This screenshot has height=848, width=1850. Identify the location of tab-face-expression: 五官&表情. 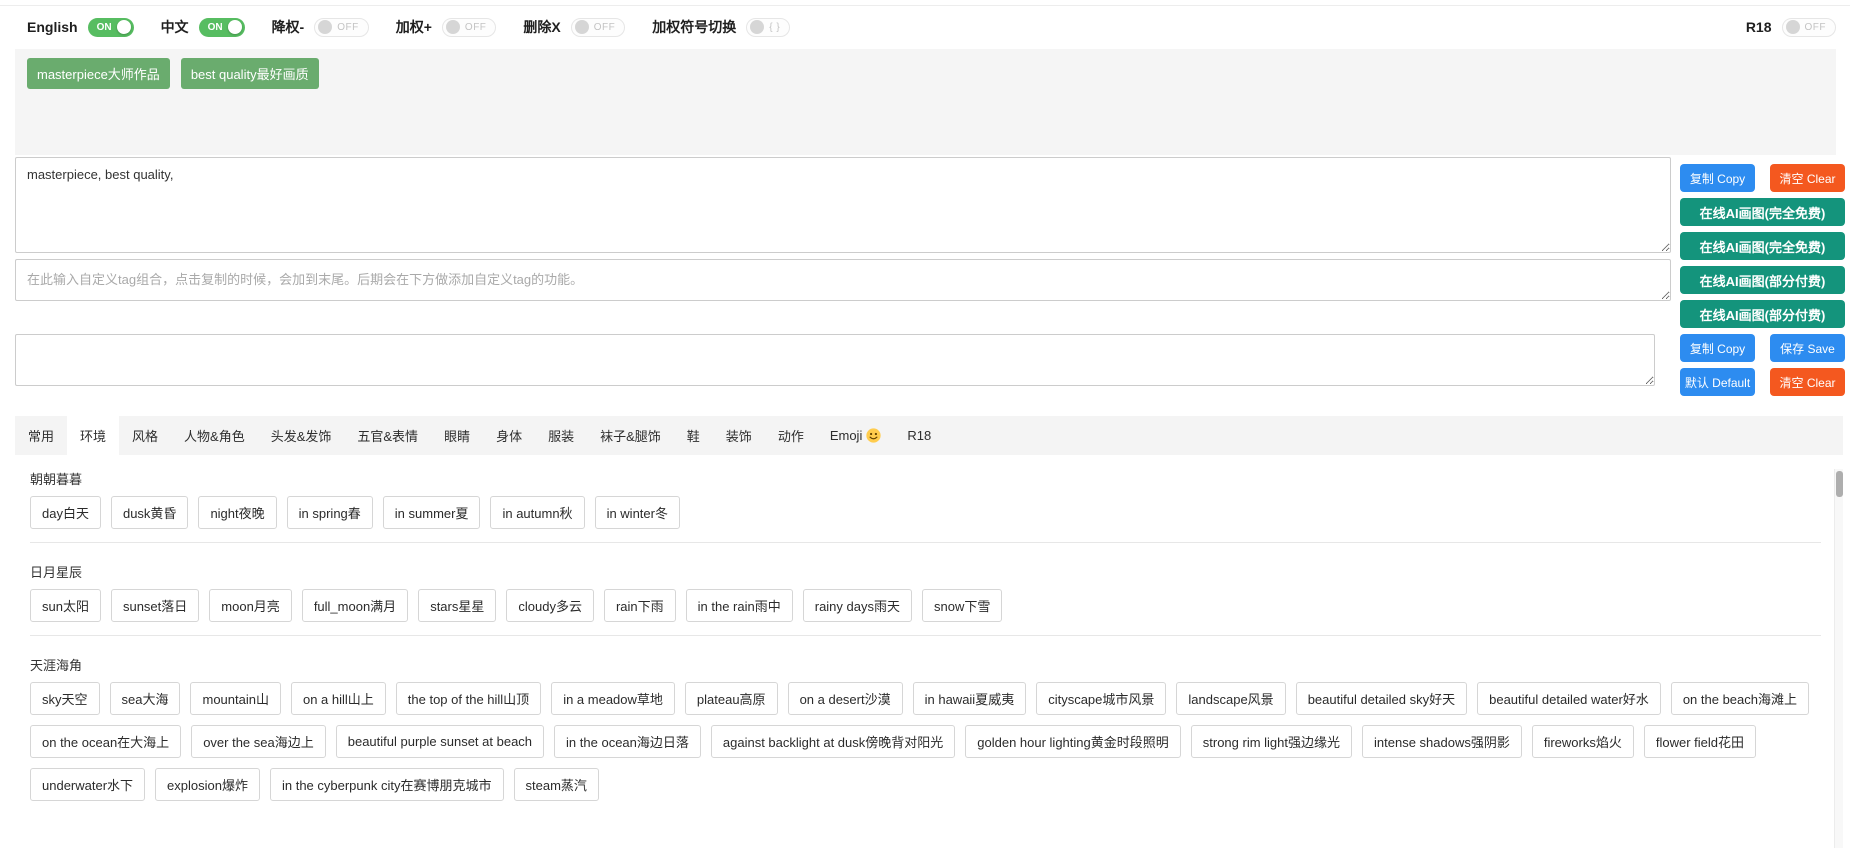
(387, 435).